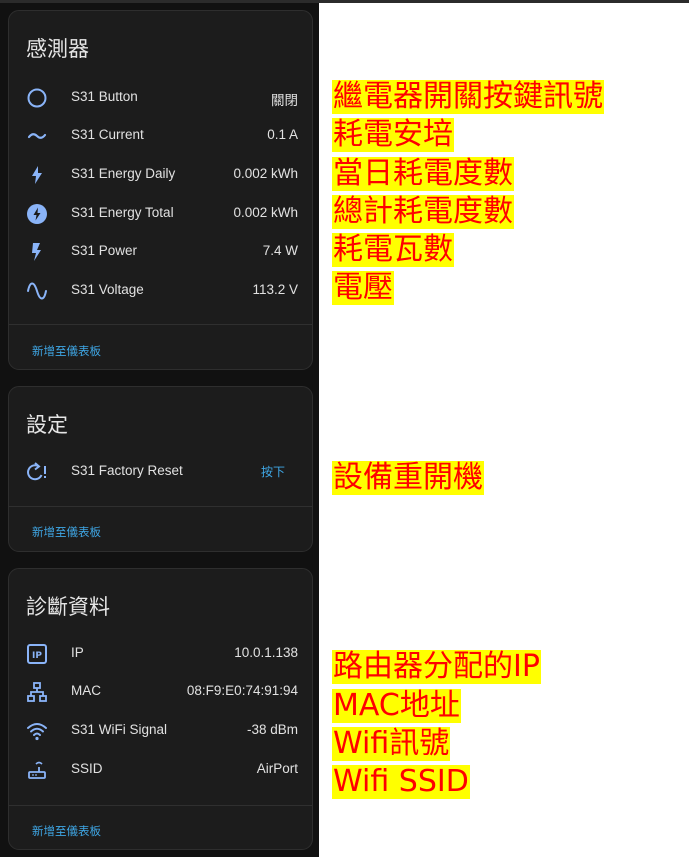 The width and height of the screenshot is (689, 857). I want to click on entity-name: SSID, so click(87, 768).